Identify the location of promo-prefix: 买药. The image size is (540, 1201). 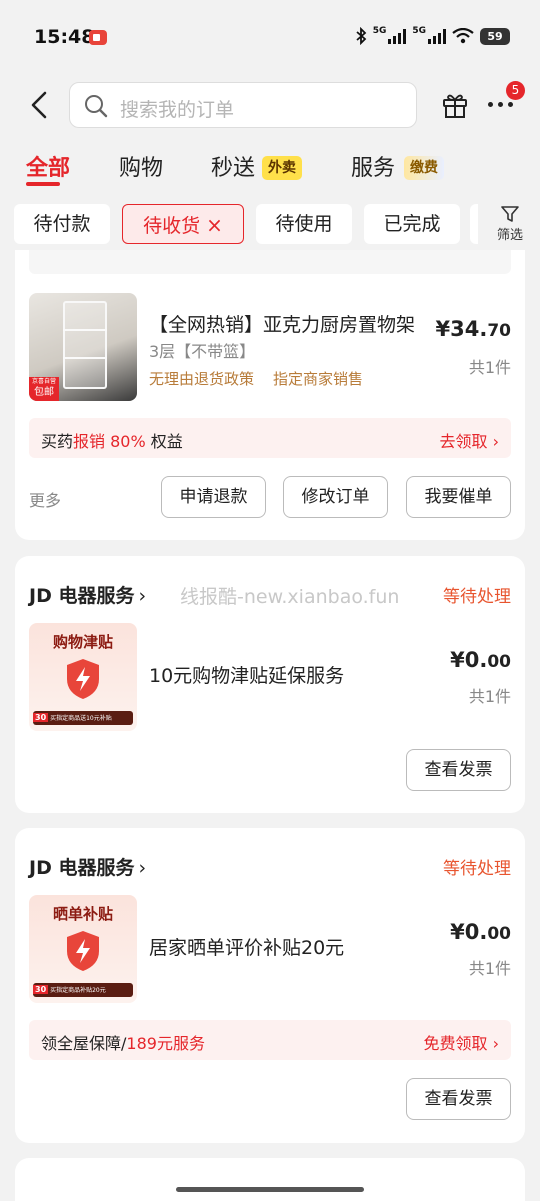
(57, 441).